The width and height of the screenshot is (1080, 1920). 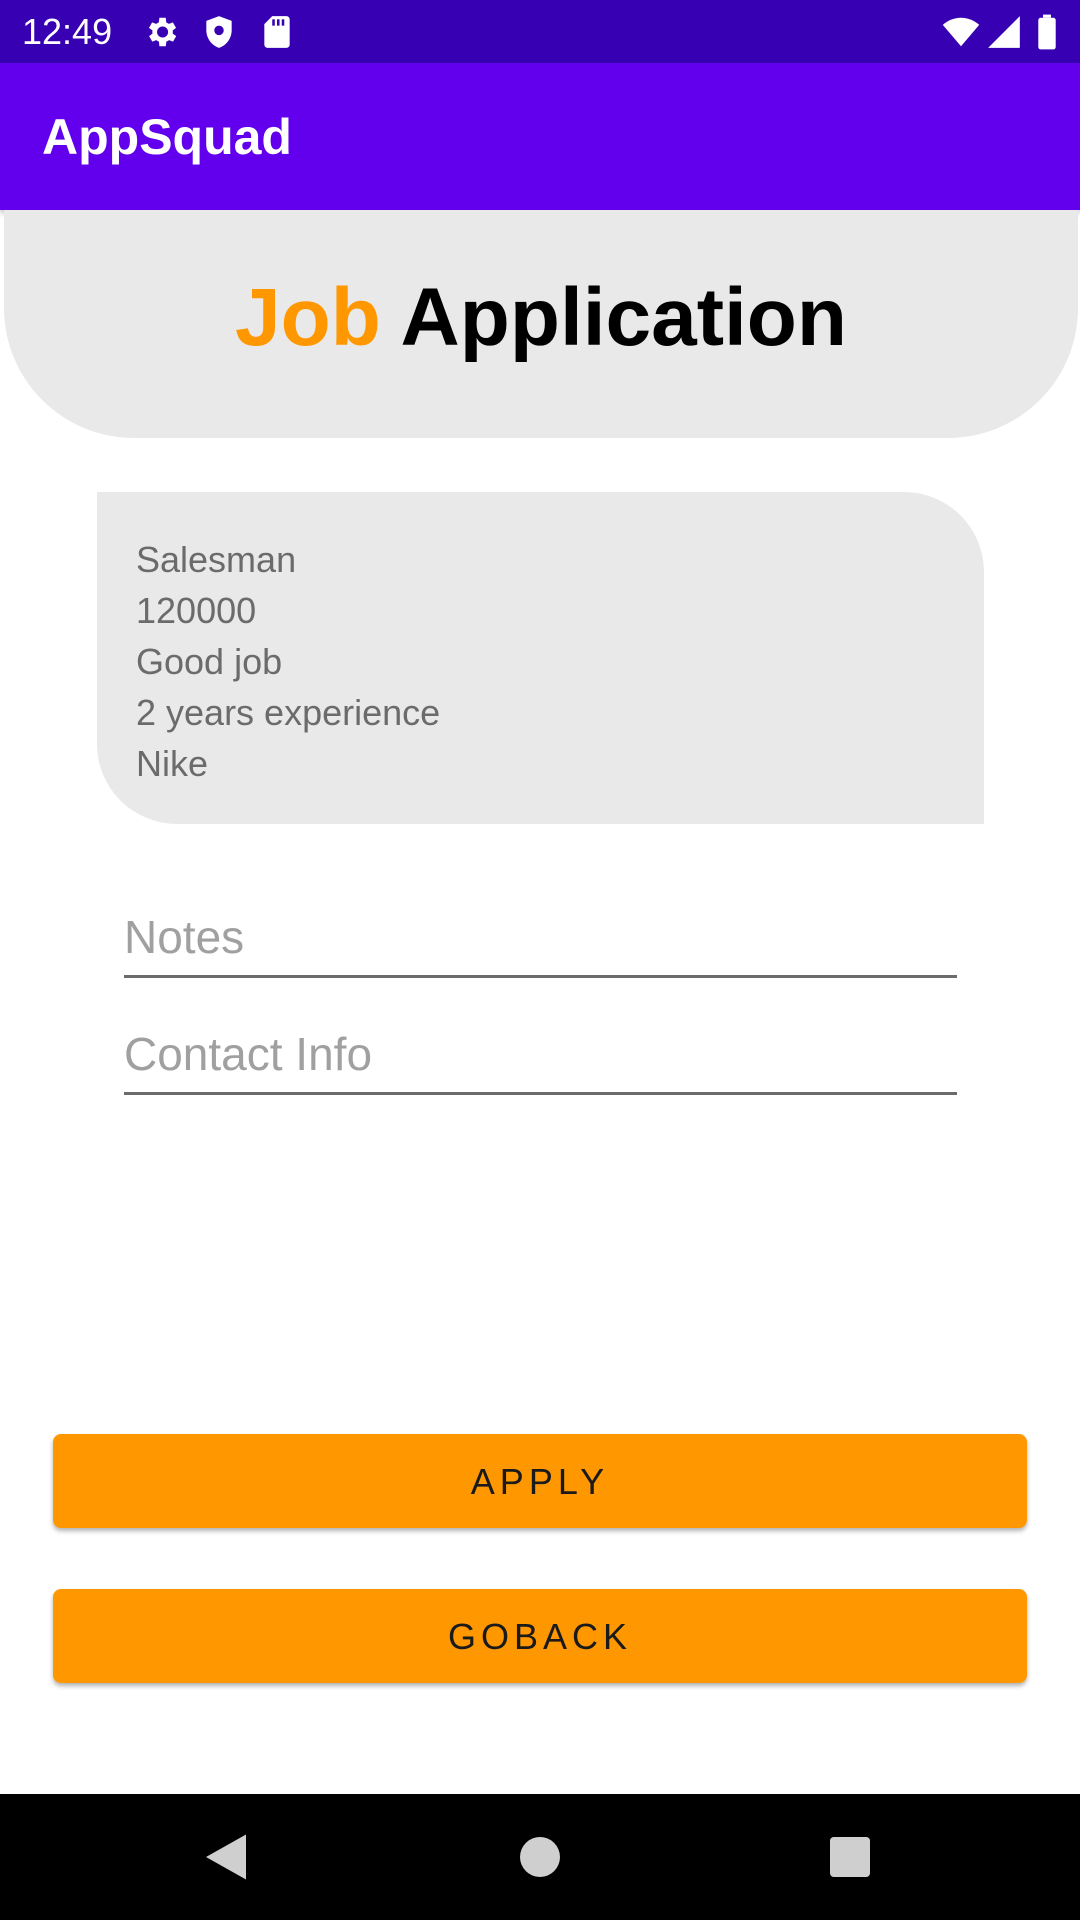 I want to click on navigation-bar, so click(x=540, y=1857).